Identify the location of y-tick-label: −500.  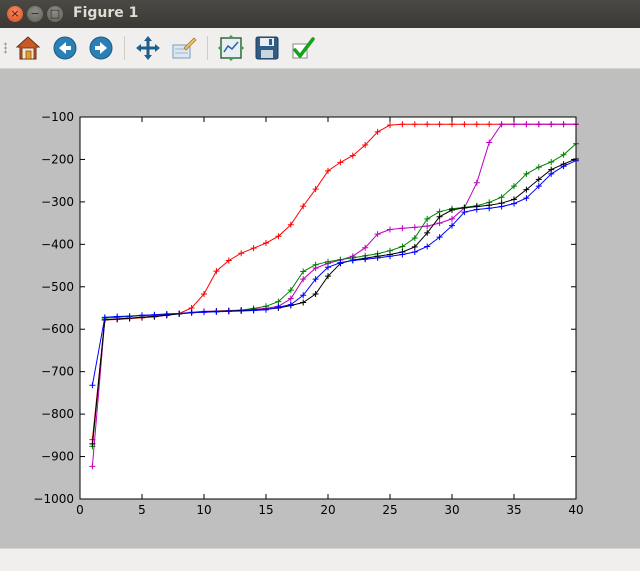
(57, 287).